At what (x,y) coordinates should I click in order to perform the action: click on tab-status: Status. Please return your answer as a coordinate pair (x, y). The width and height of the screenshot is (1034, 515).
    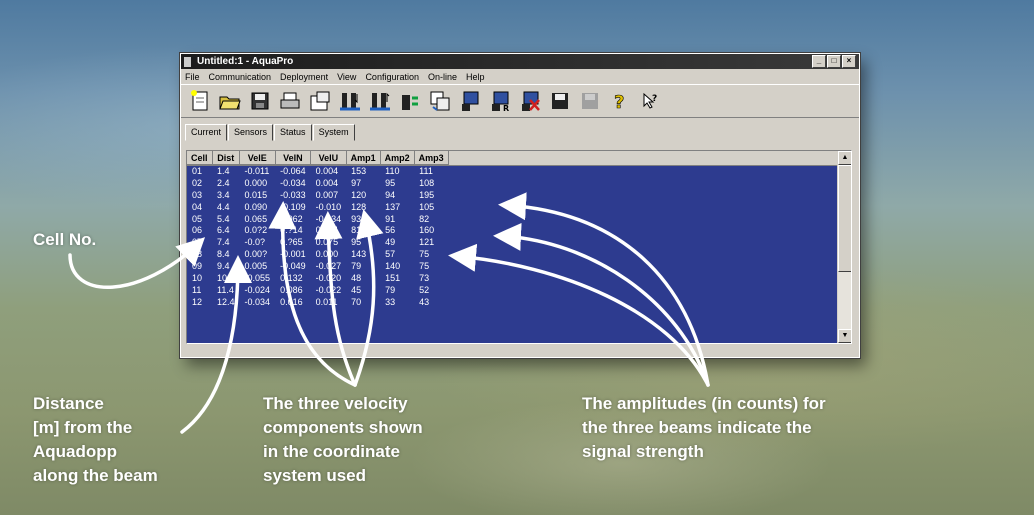
    Looking at the image, I should click on (293, 132).